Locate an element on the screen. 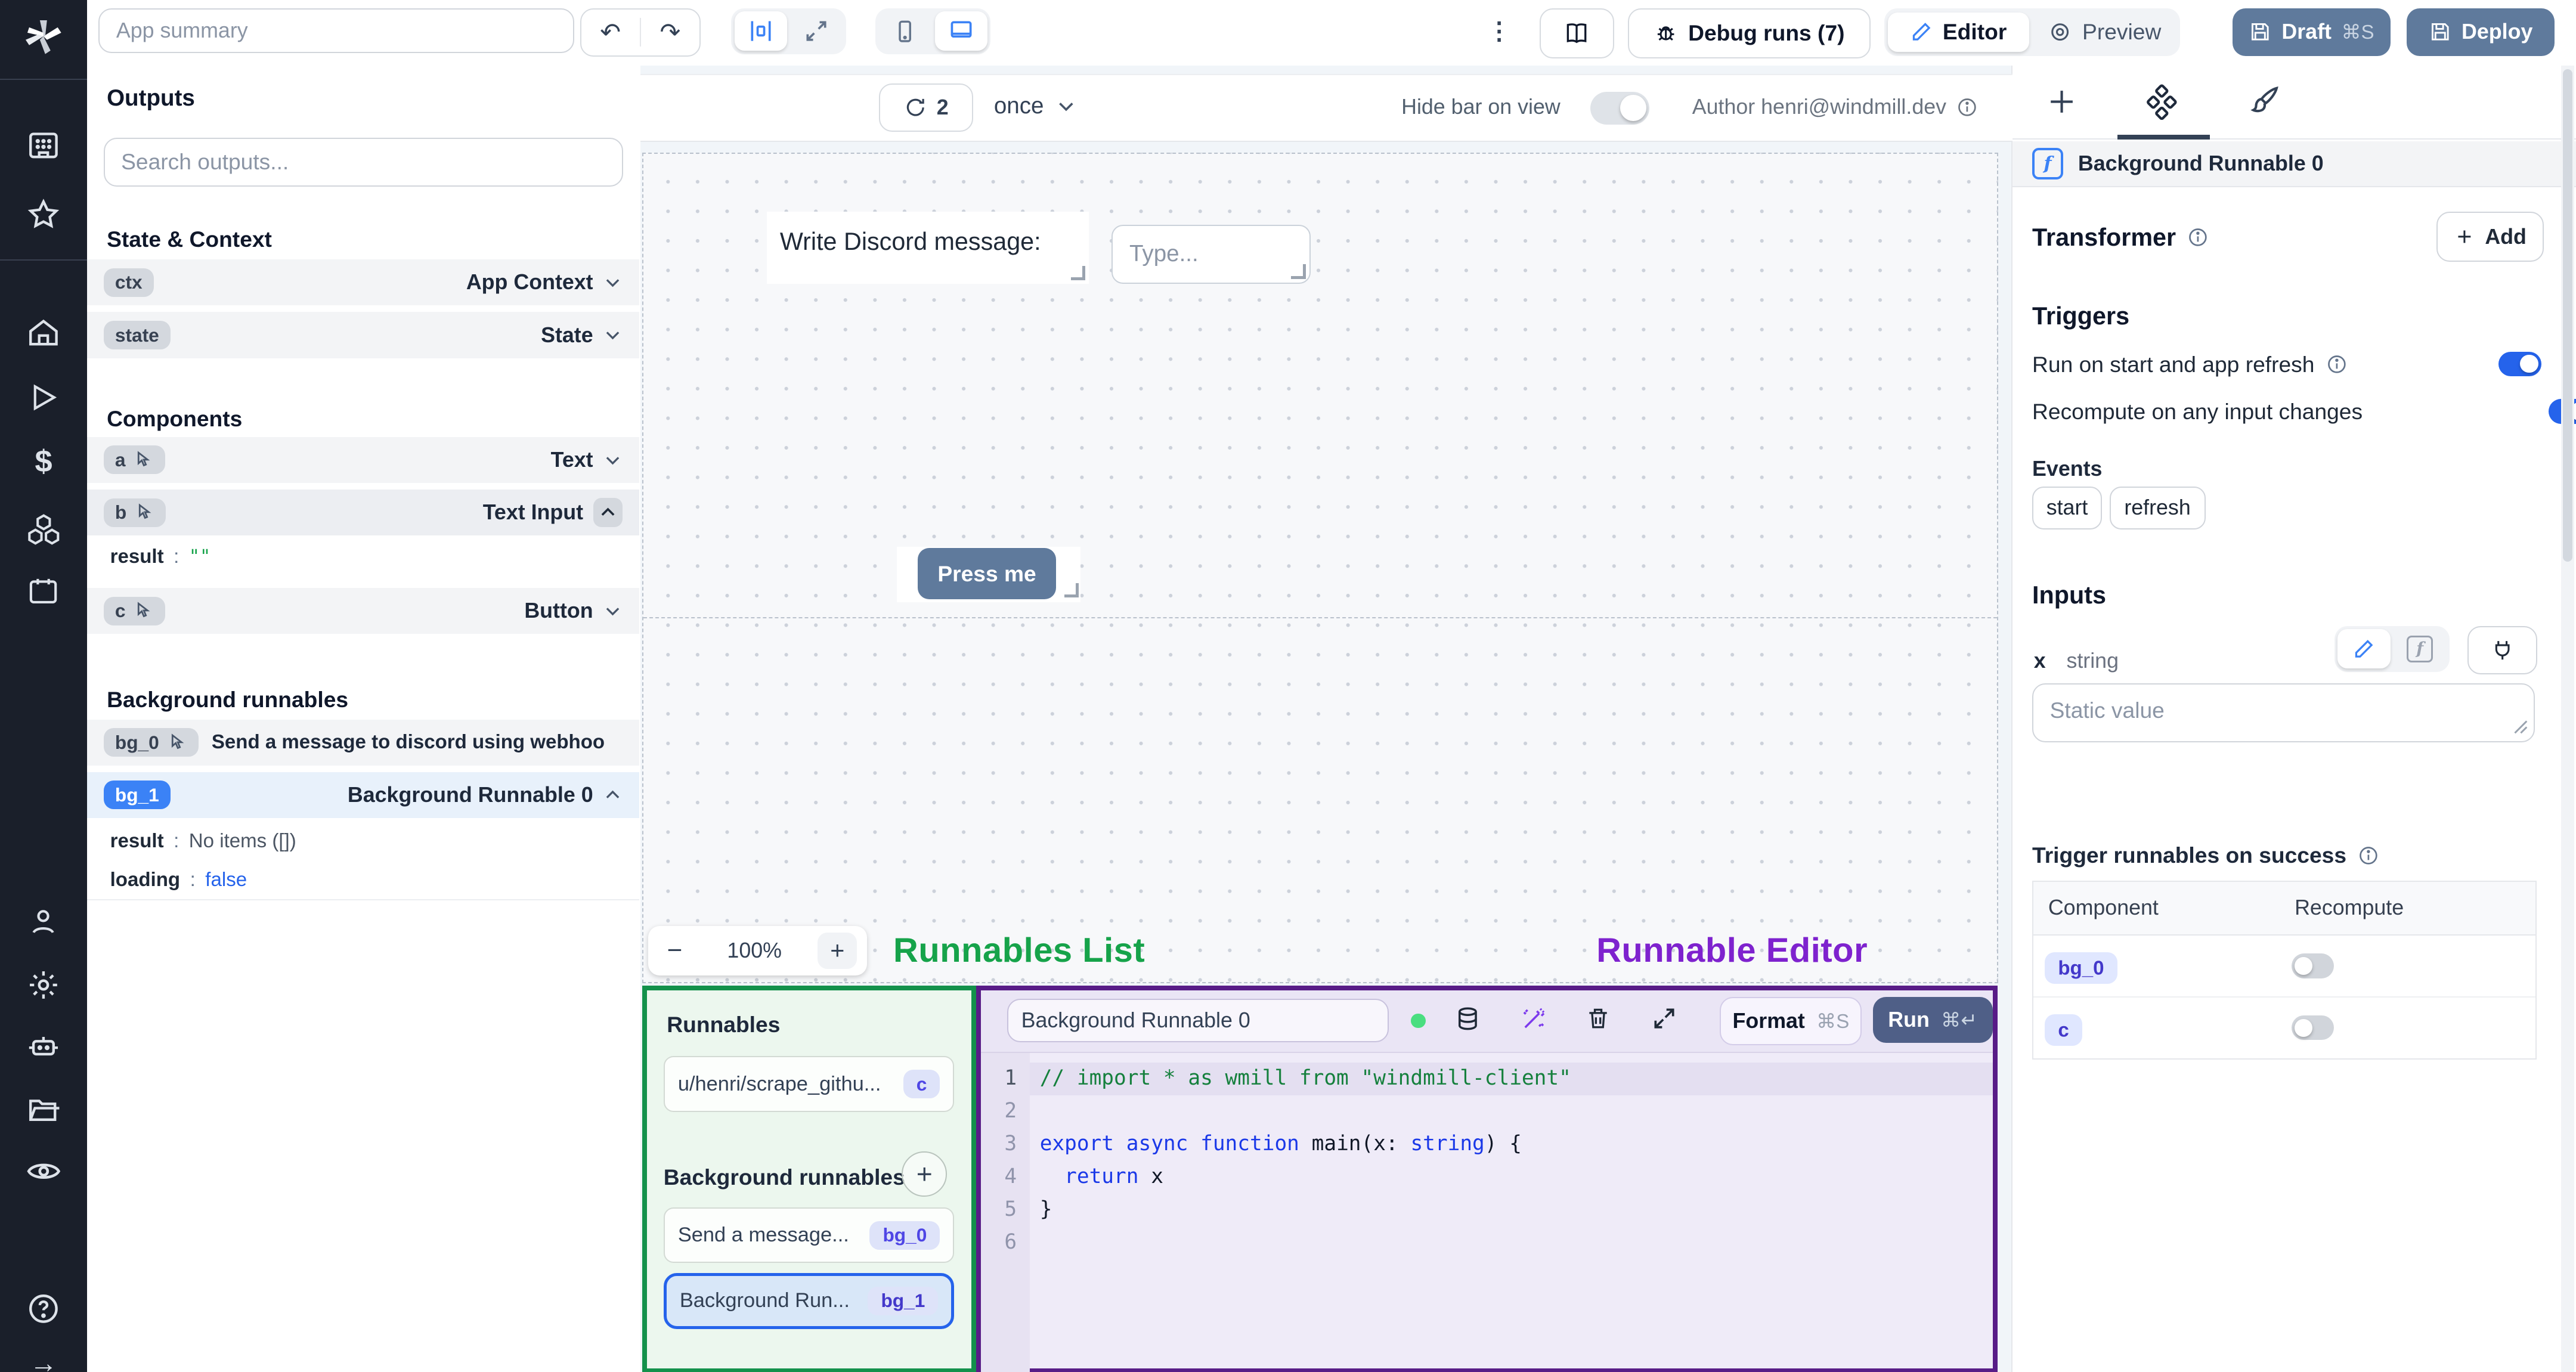  sidebar-item-audit-logs is located at coordinates (43, 1171).